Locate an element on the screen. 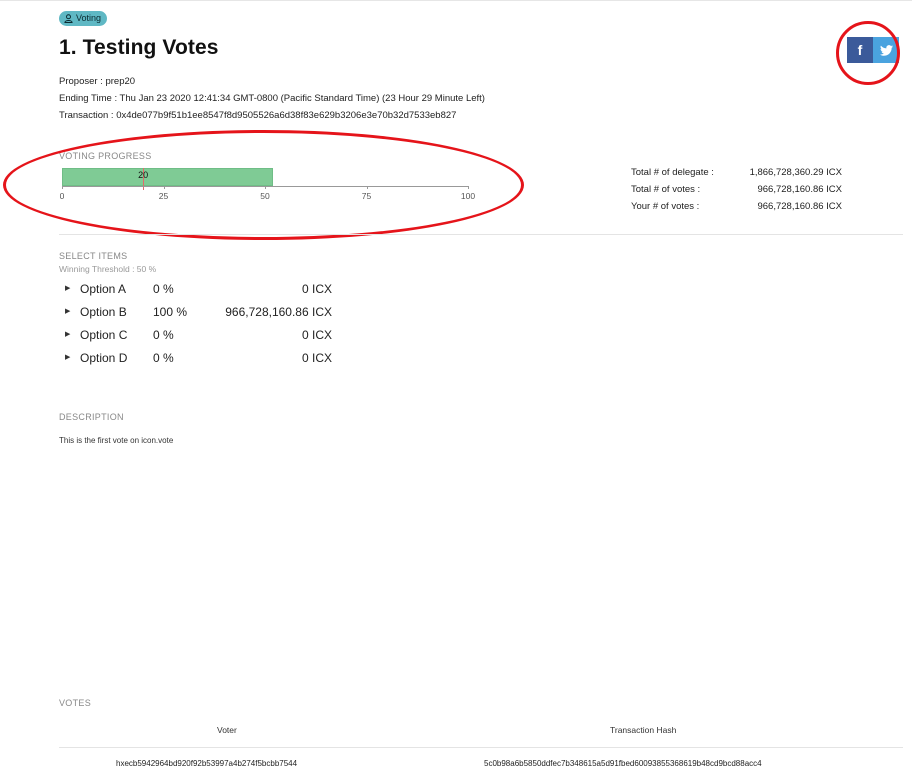 Image resolution: width=912 pixels, height=775 pixels. twitter-icon is located at coordinates (886, 50).